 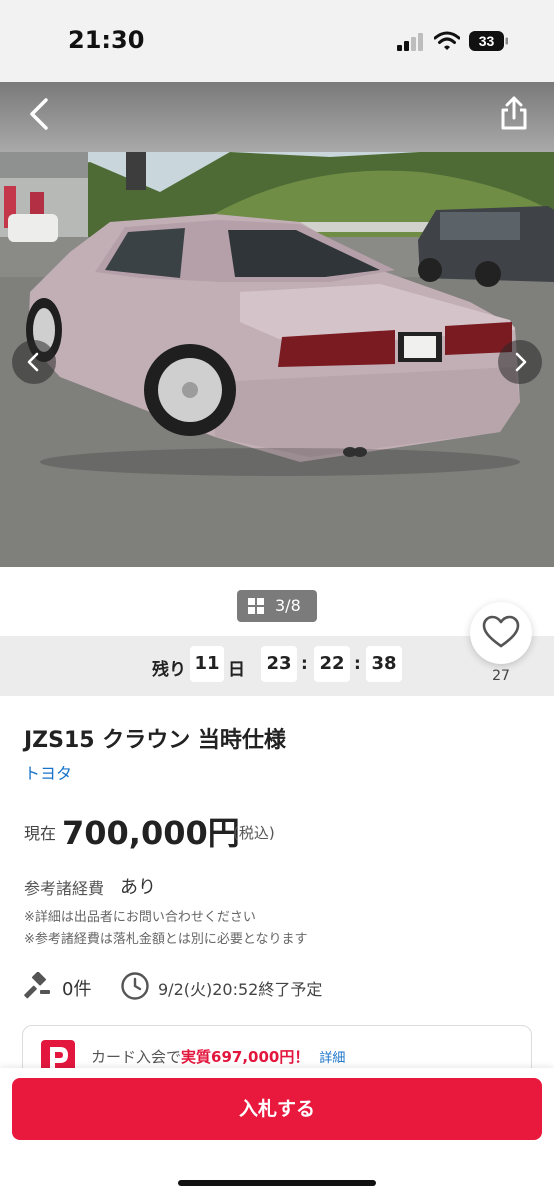 I want to click on back-icon, so click(x=41, y=114).